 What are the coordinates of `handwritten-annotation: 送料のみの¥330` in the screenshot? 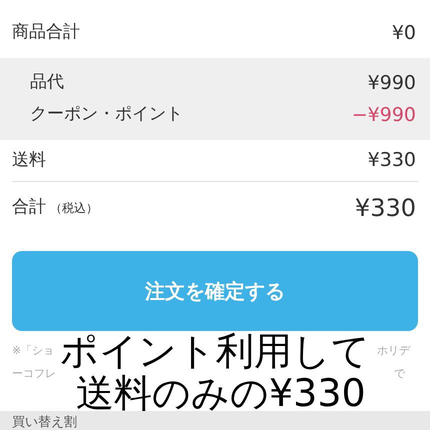 It's located at (221, 393).